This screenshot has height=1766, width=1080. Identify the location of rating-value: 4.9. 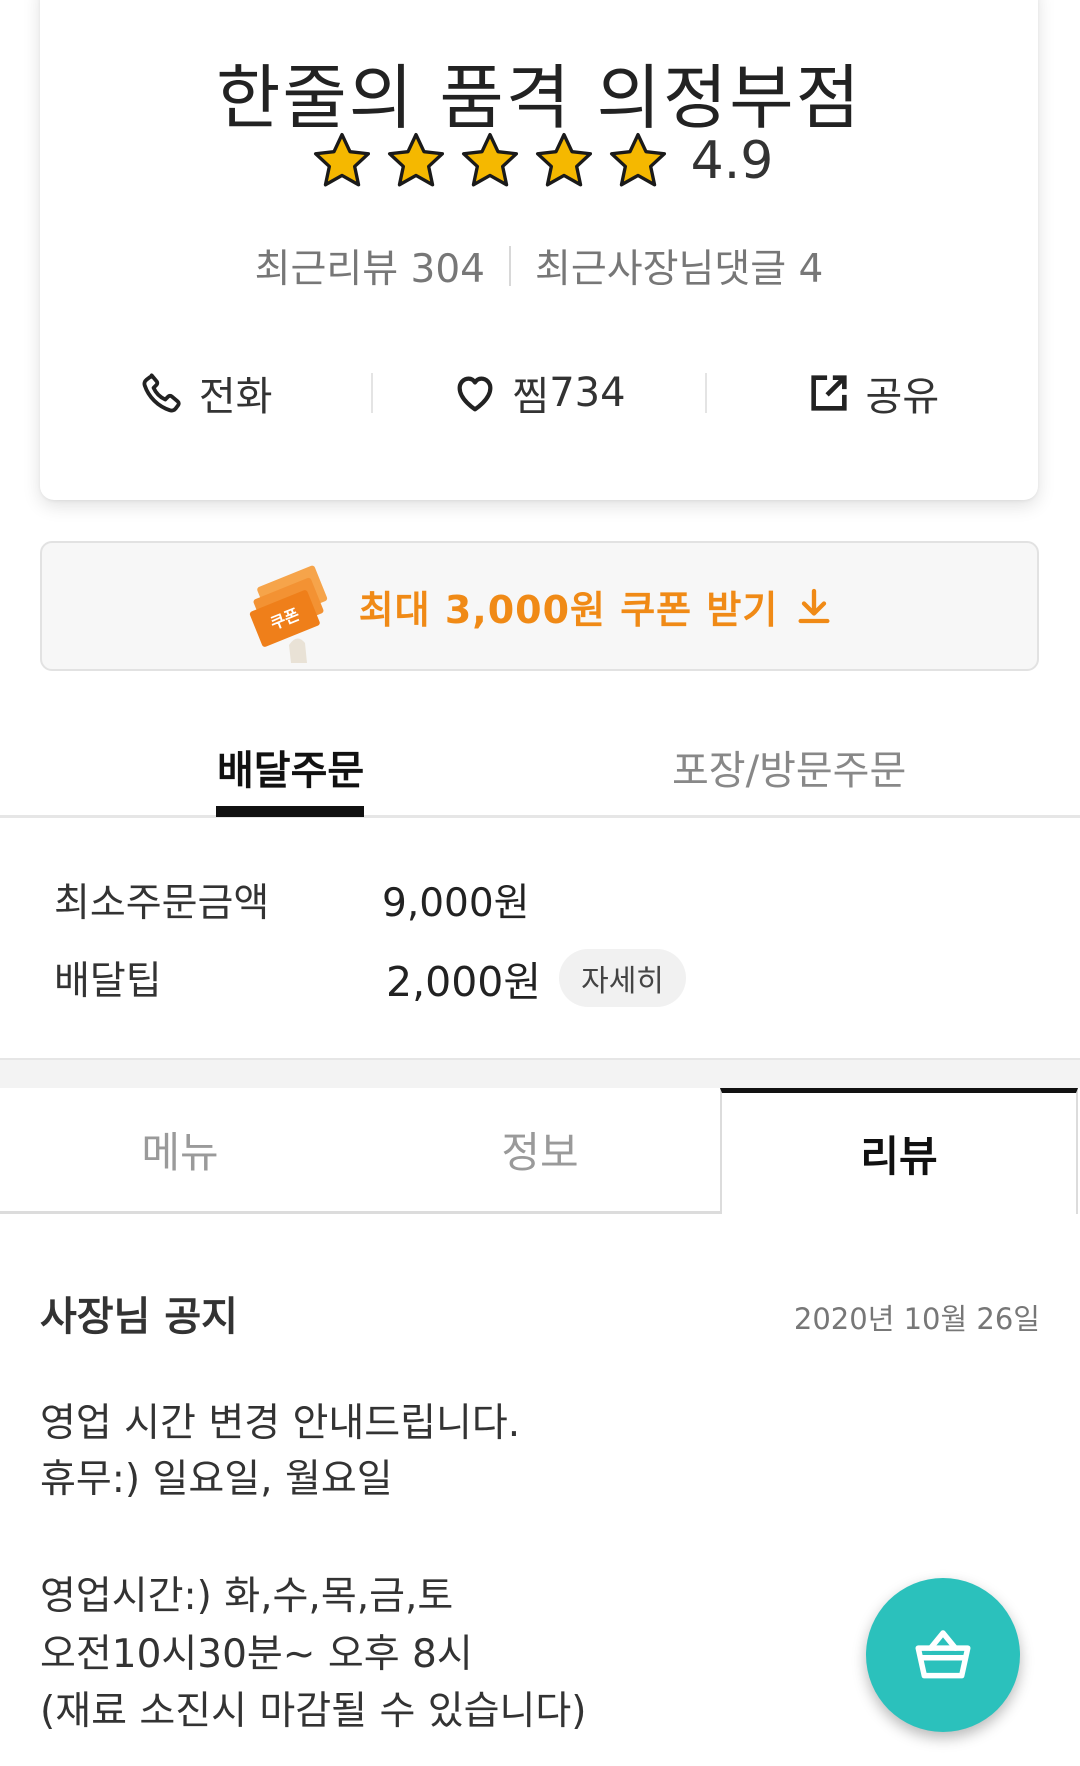
(732, 161).